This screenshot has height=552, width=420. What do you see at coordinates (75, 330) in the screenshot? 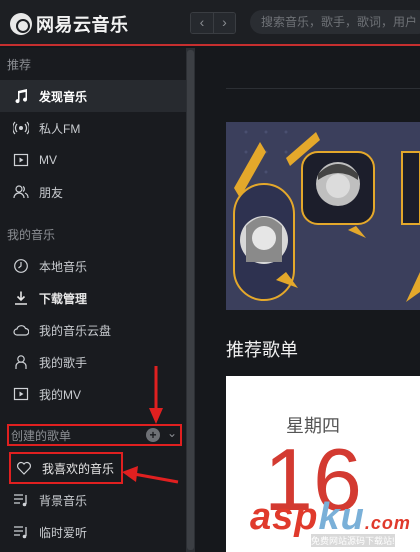
I see `sidebar-item-label: 我的音乐云盘` at bounding box center [75, 330].